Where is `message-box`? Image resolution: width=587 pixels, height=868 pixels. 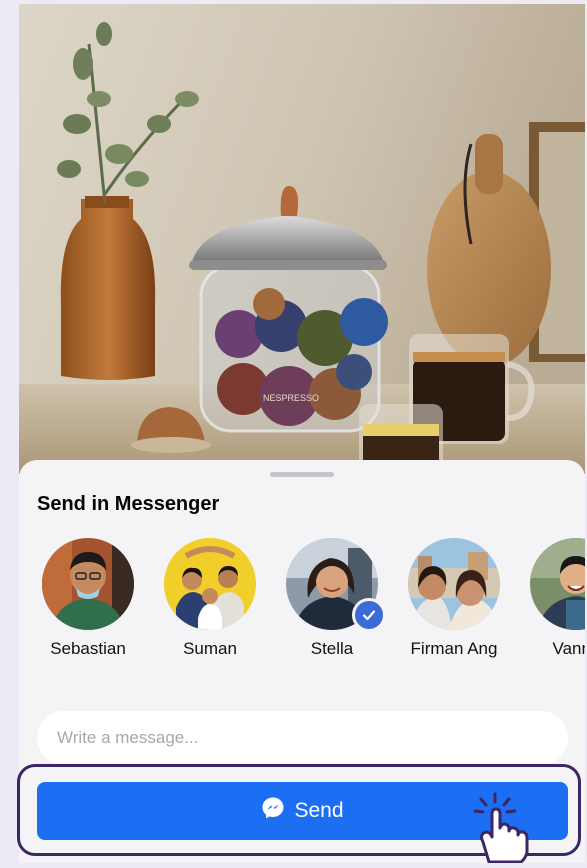
message-box is located at coordinates (302, 738).